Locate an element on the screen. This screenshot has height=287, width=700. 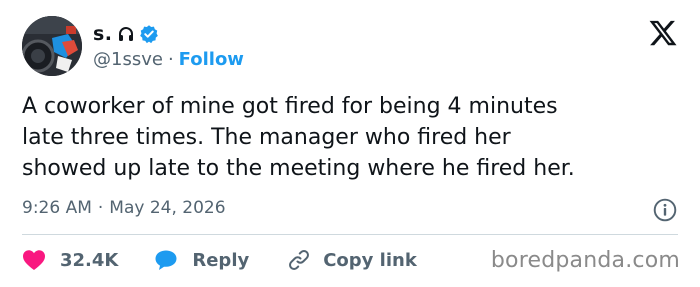
reply-bubble-icon is located at coordinates (166, 260).